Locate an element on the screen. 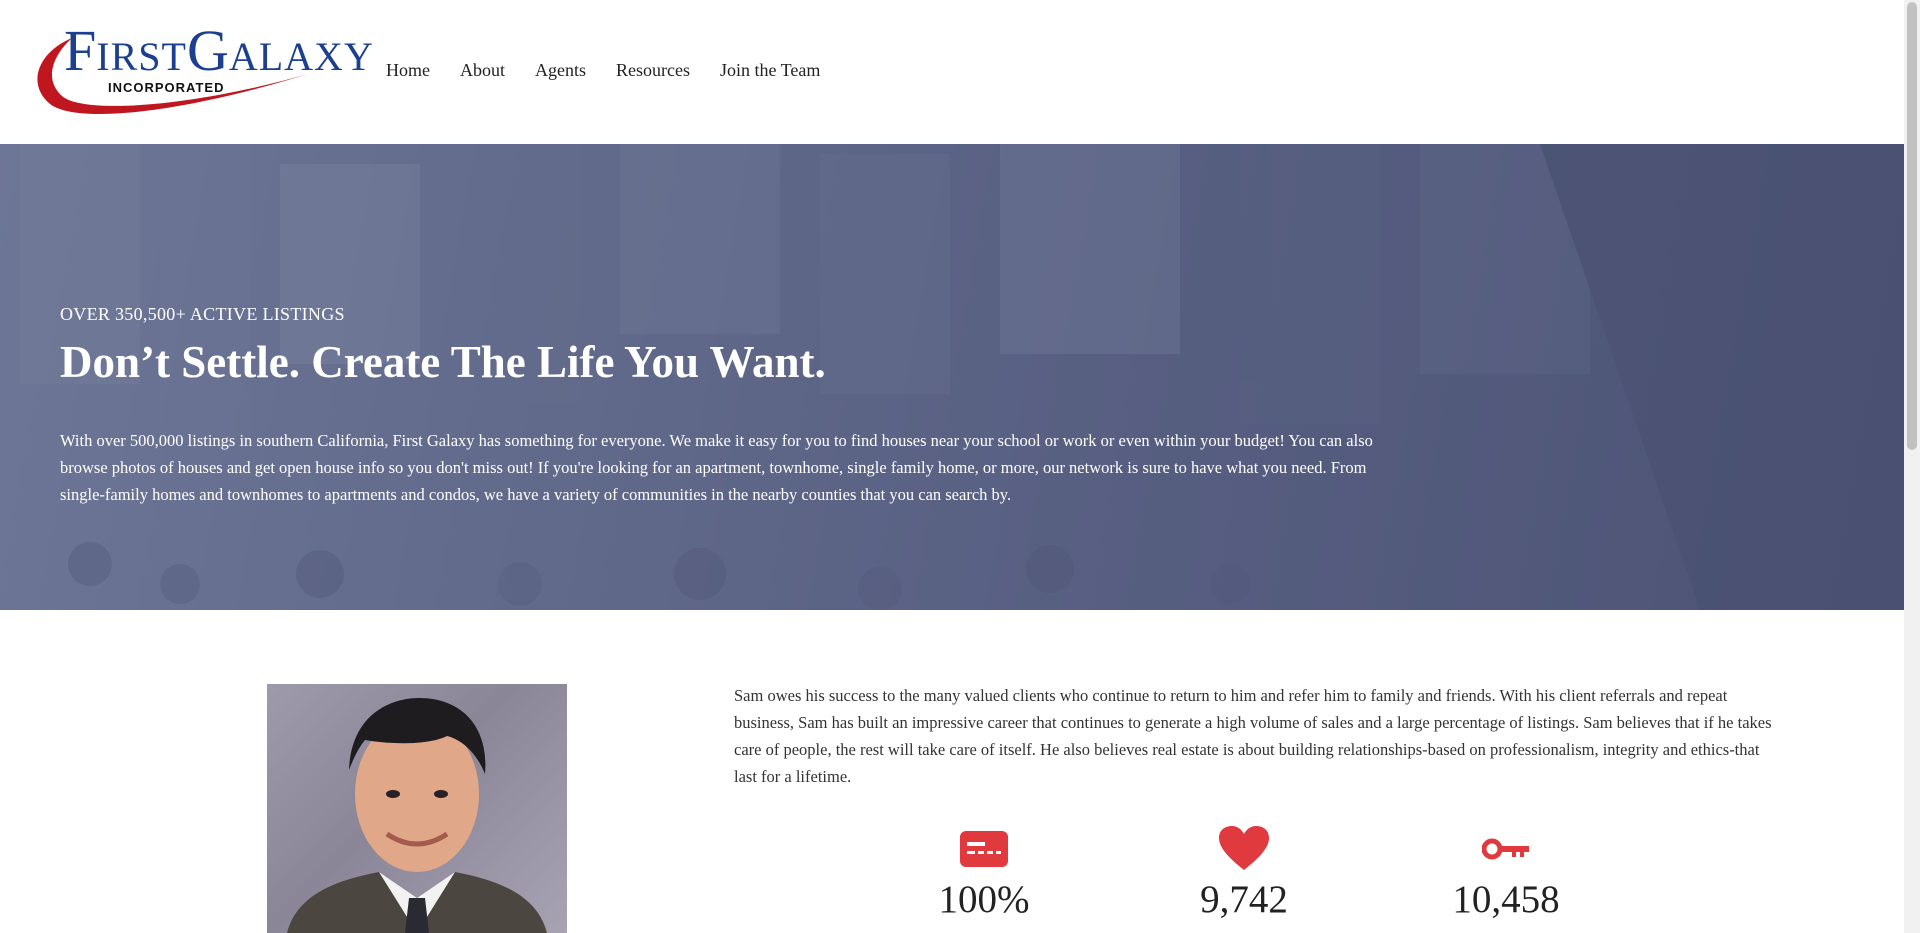  stats-row: 100% 9,742 10,458 is located at coordinates (952, 879).